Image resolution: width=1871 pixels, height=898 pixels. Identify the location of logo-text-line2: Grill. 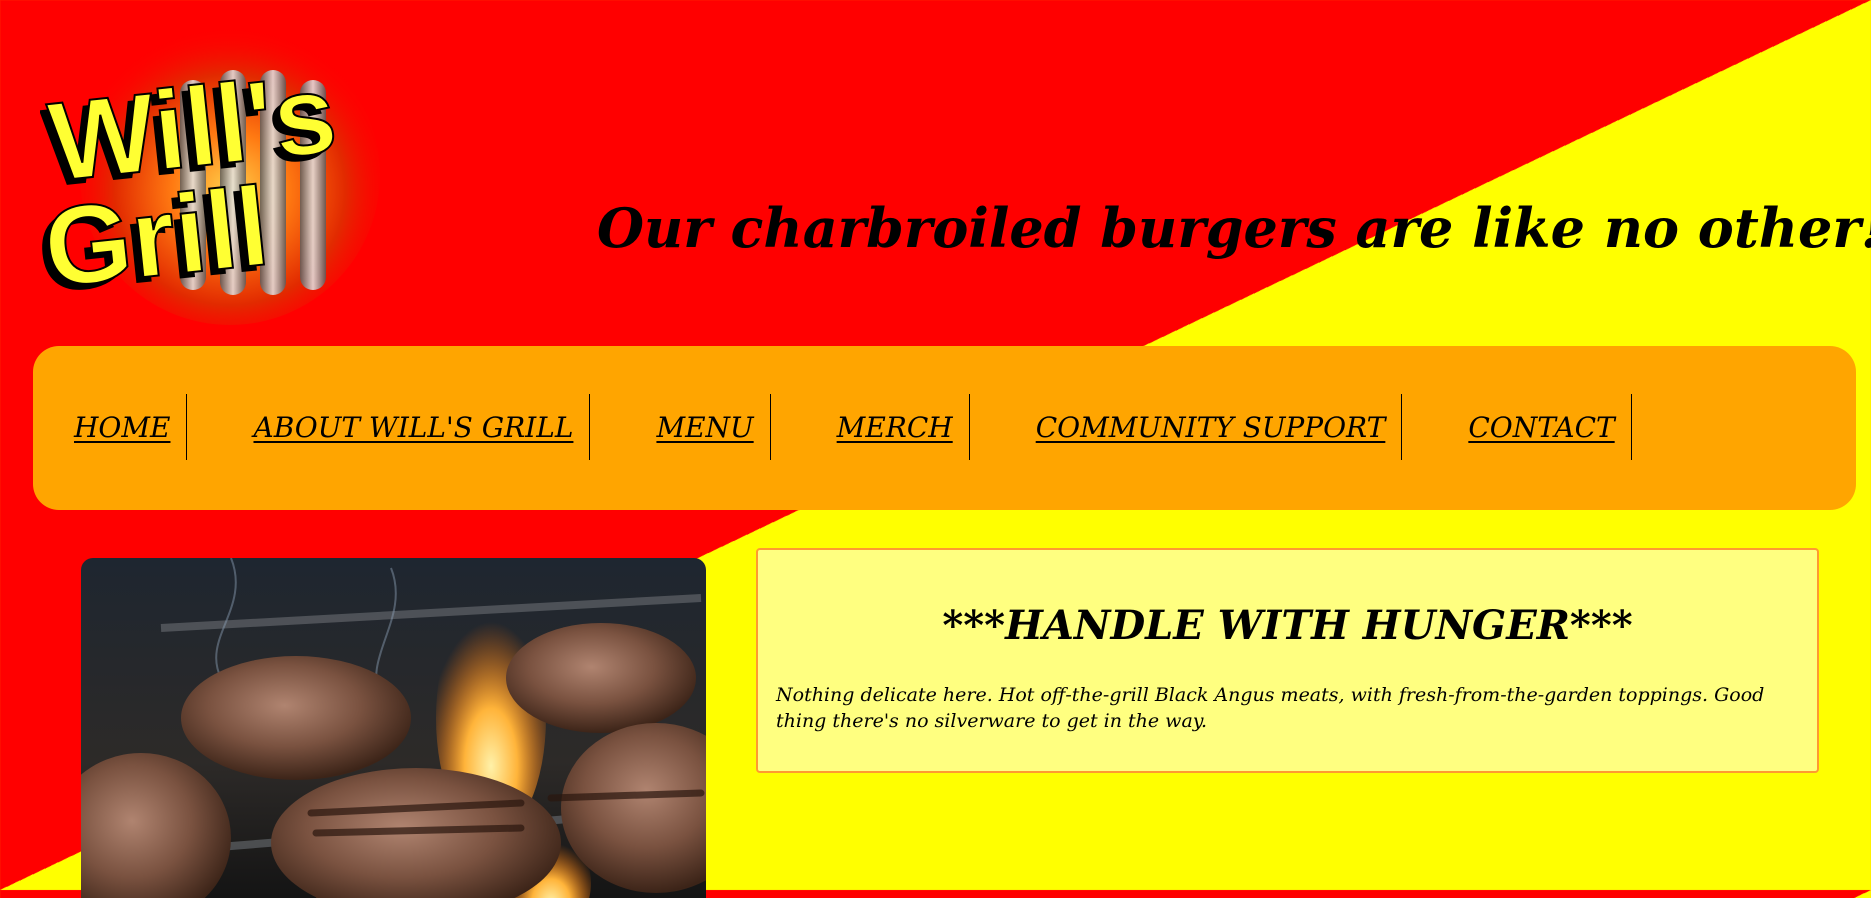
(157, 237).